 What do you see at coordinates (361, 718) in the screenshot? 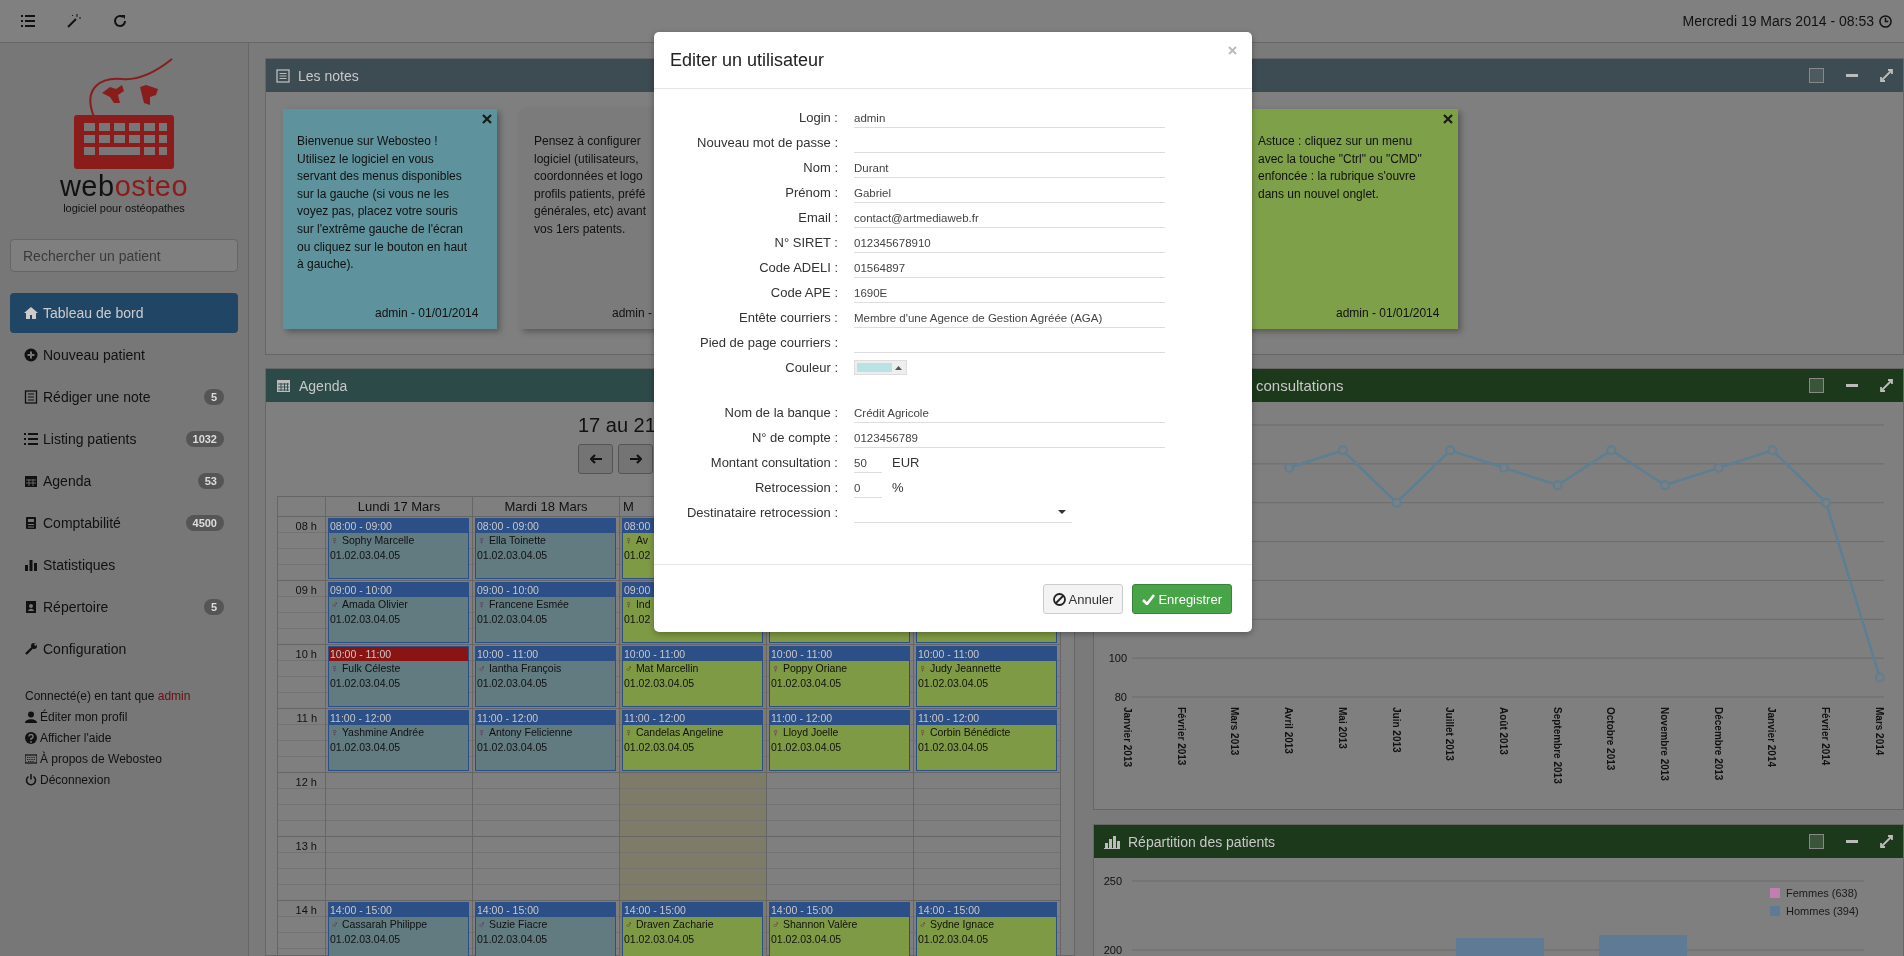
I see `appointment-time: 11:00 - 12:00` at bounding box center [361, 718].